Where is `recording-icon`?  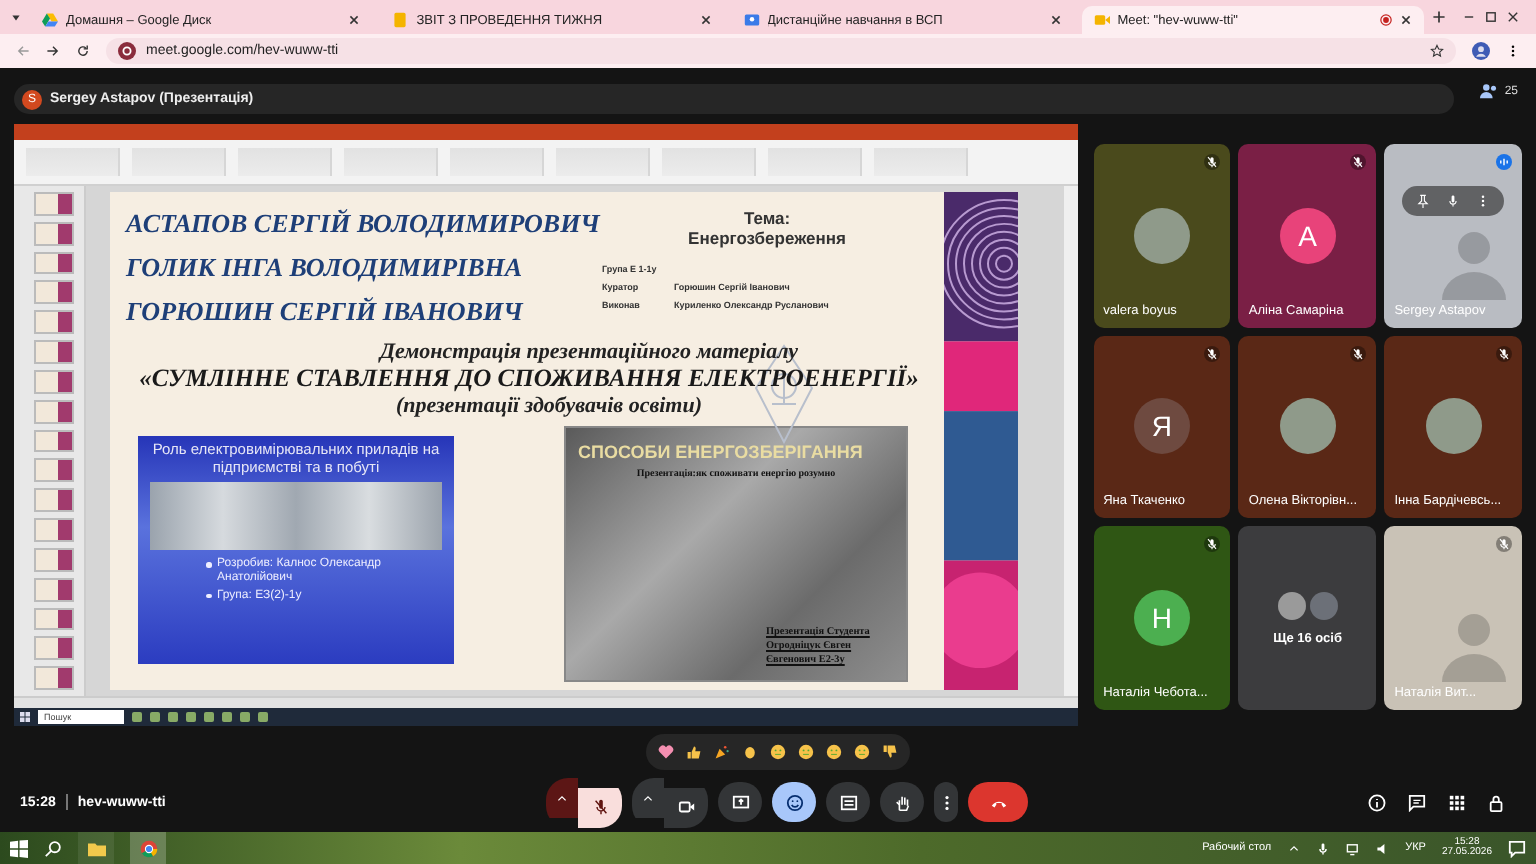
recording-icon is located at coordinates (1386, 20).